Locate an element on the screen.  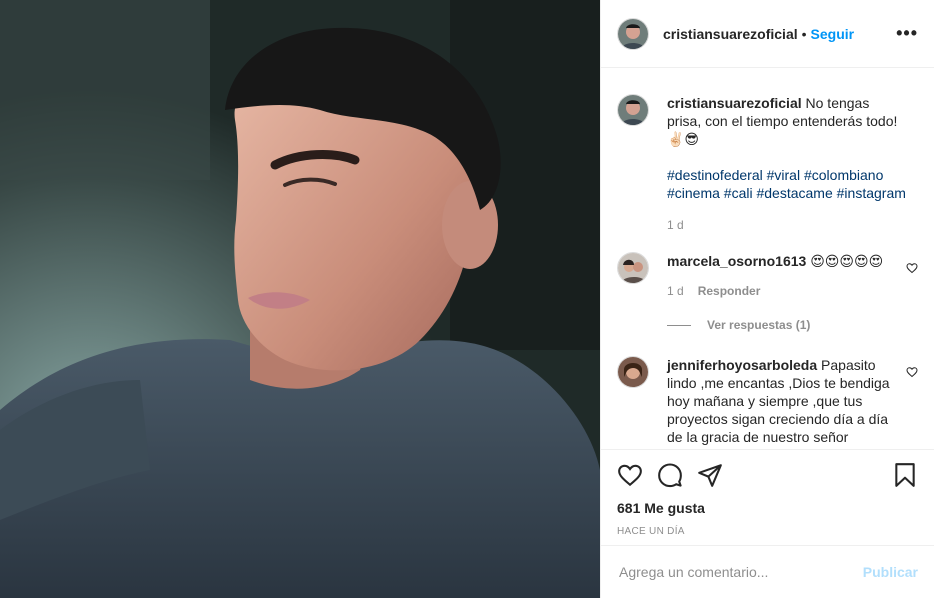
comment-row: marcela_osorno1613 😍😍😍😍😍 1 d Responder is located at coordinates (767, 276).